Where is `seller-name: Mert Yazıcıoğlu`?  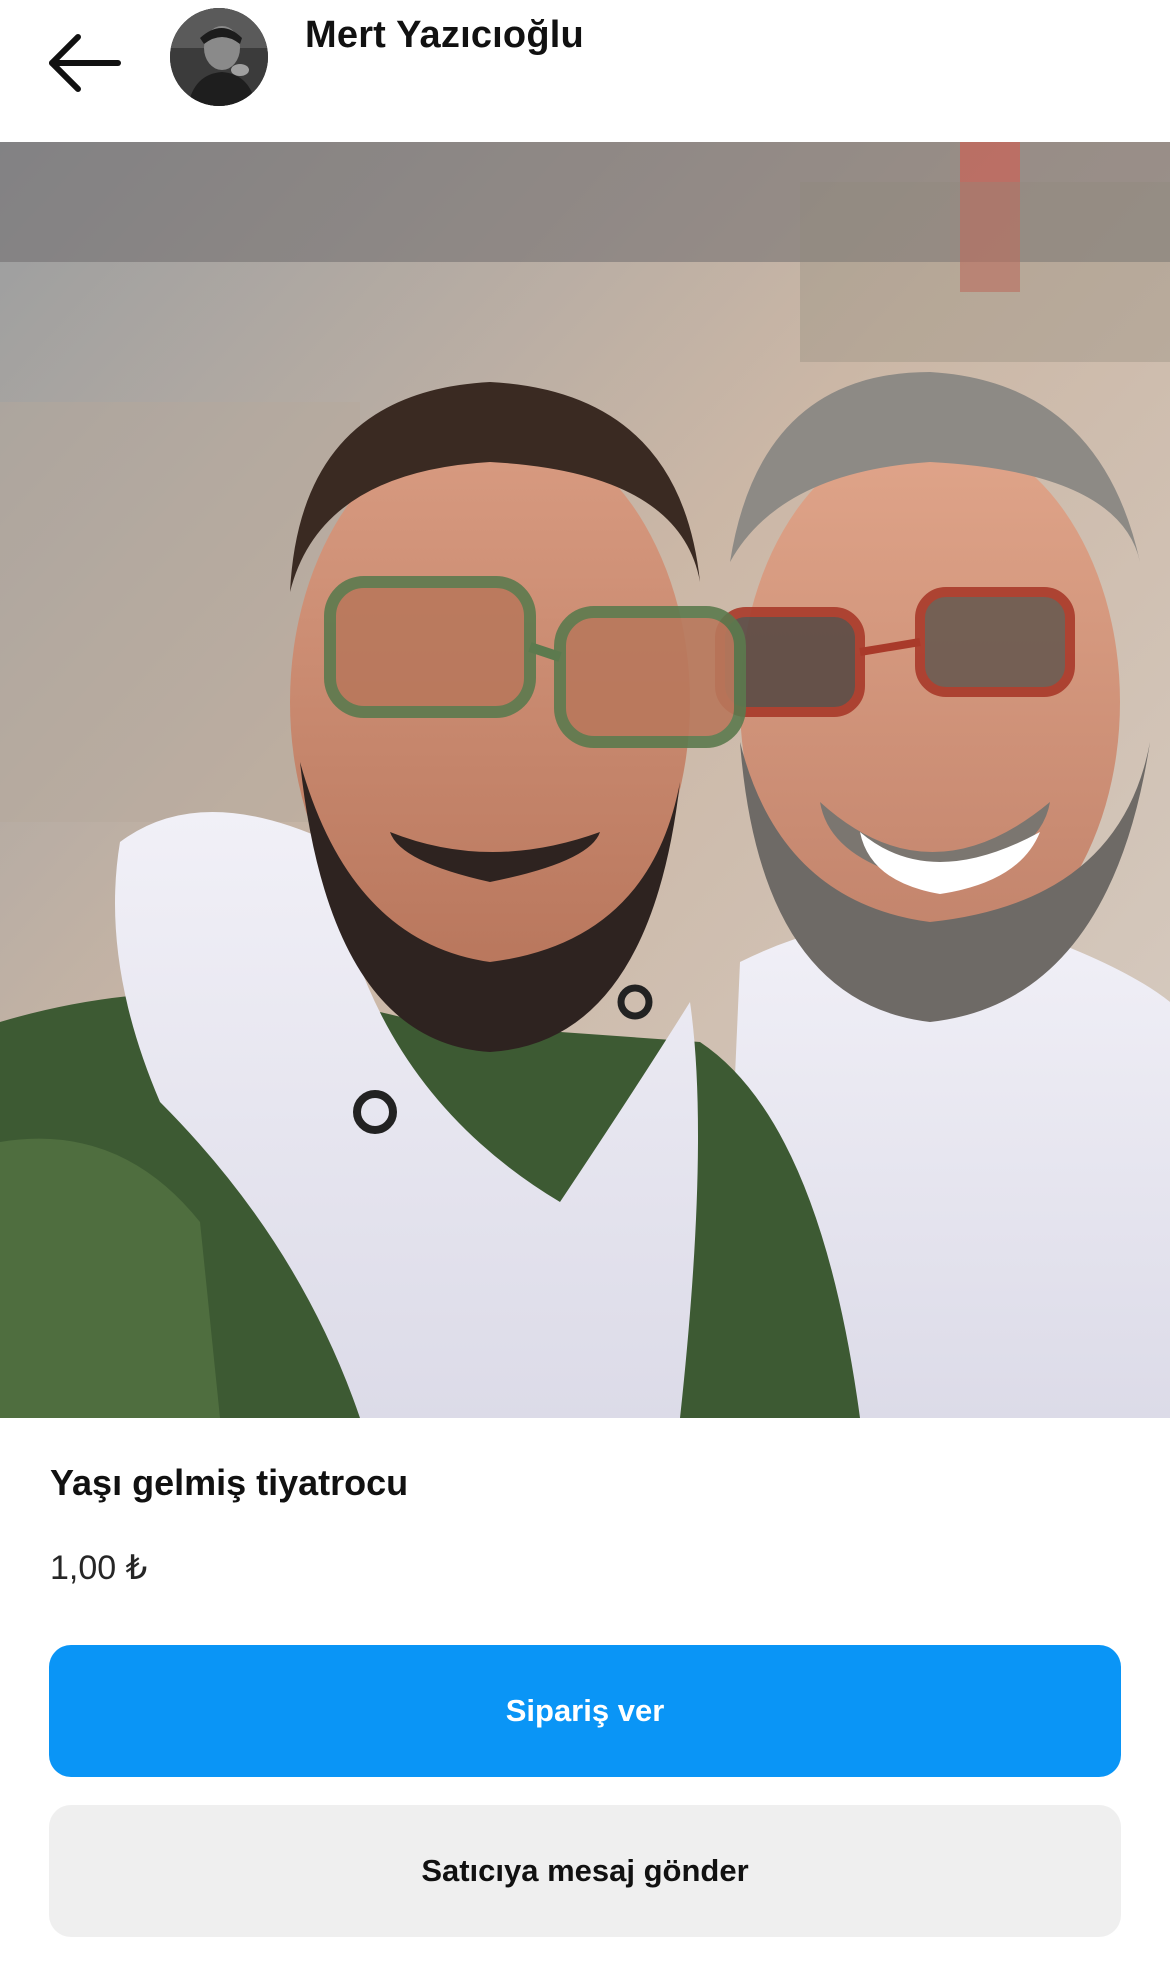 seller-name: Mert Yazıcıoğlu is located at coordinates (444, 35).